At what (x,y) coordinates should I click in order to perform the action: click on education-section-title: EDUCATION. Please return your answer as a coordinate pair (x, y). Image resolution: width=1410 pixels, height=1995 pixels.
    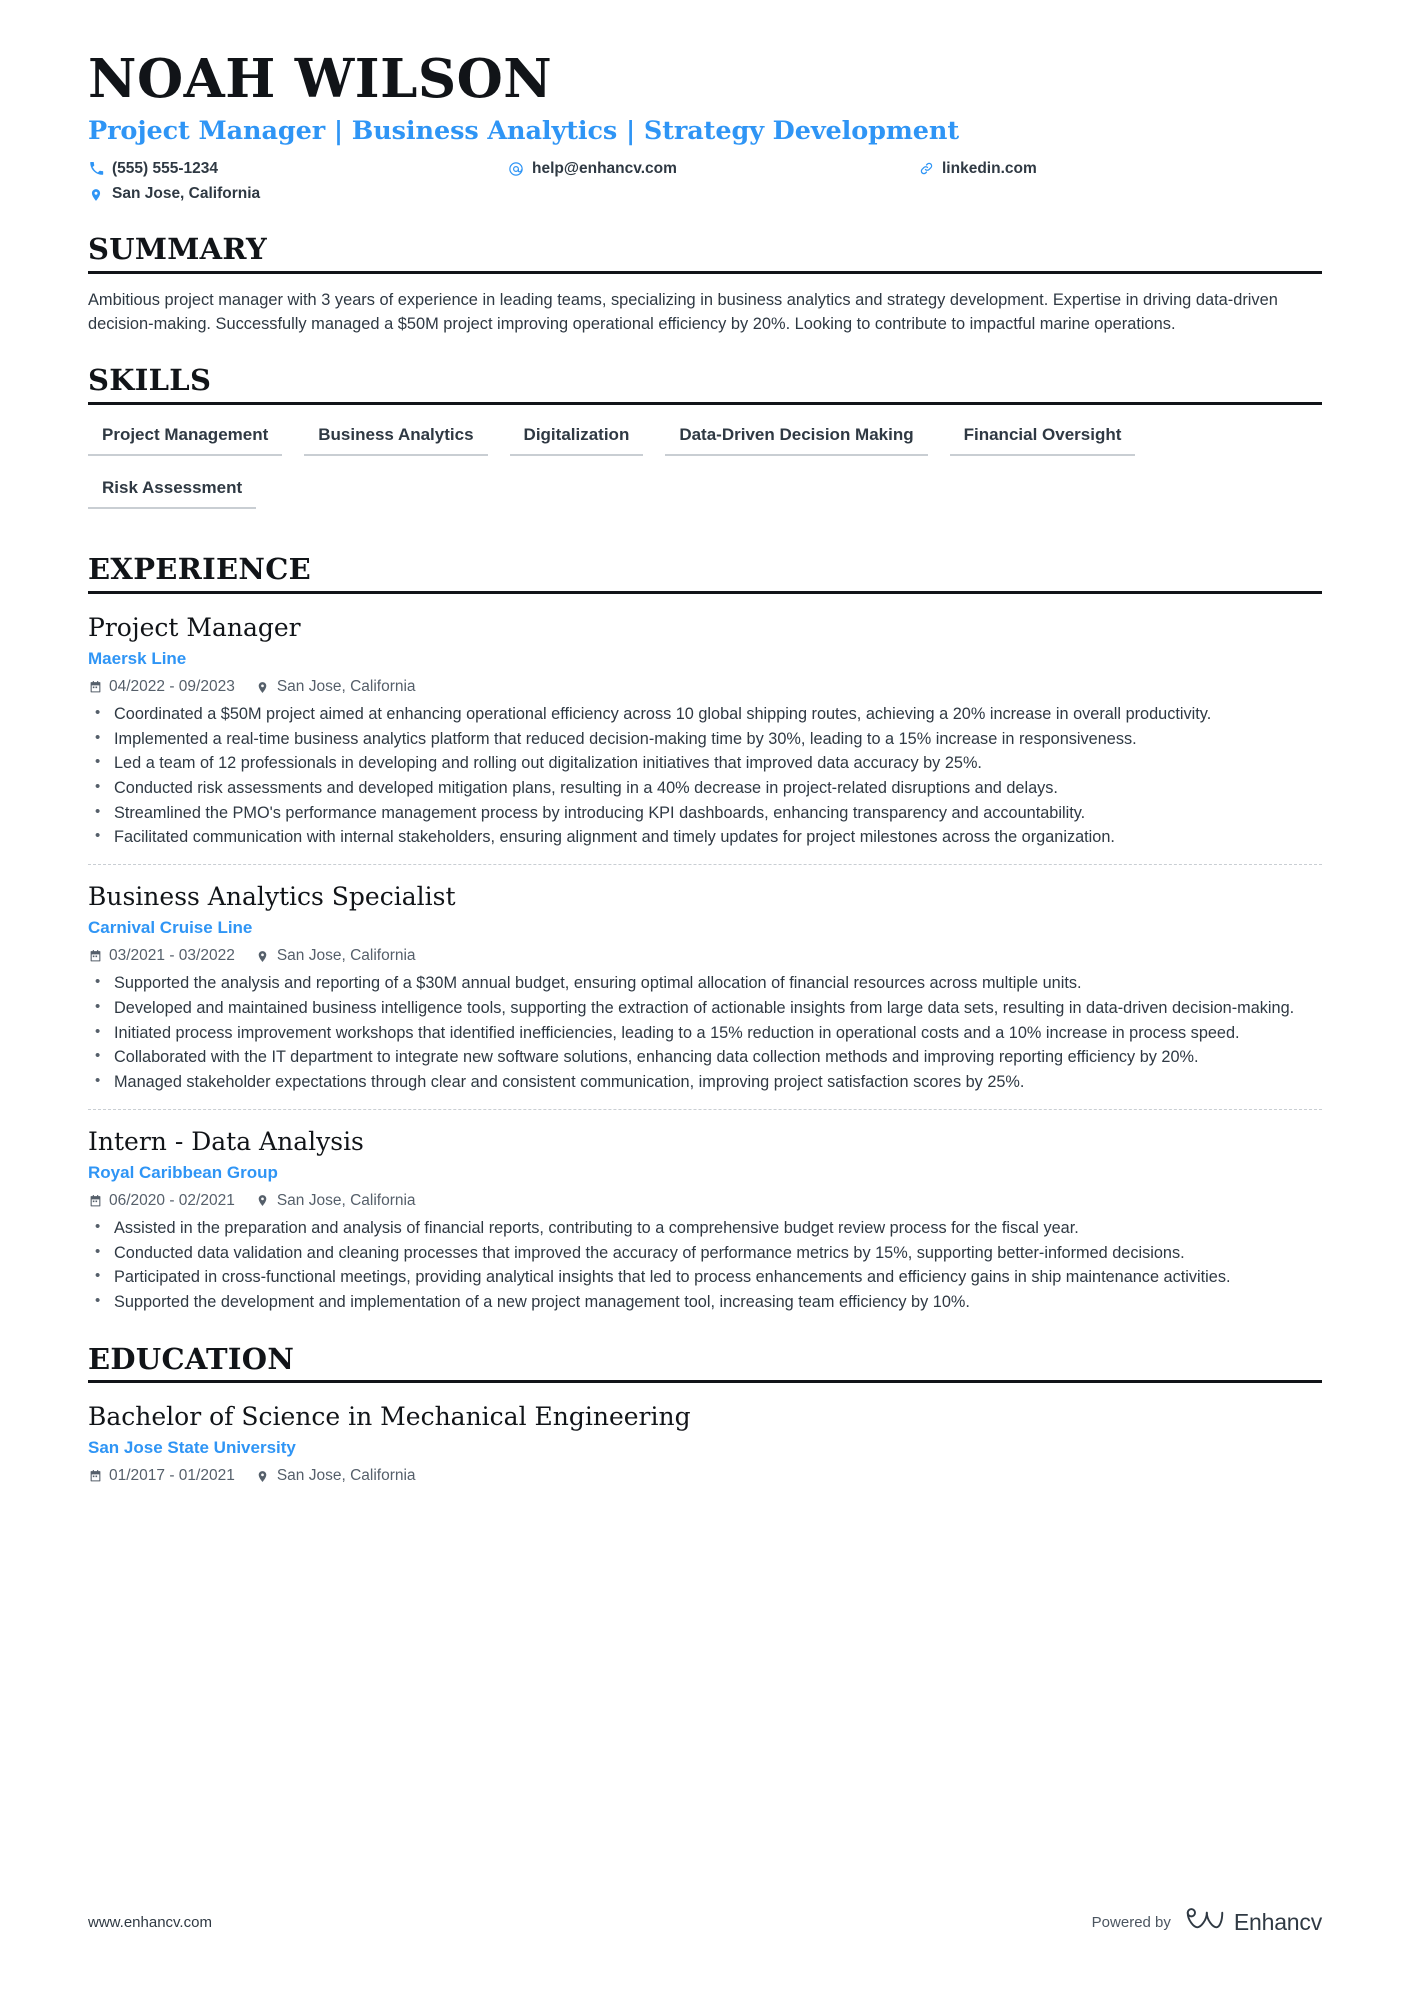
    Looking at the image, I should click on (191, 1358).